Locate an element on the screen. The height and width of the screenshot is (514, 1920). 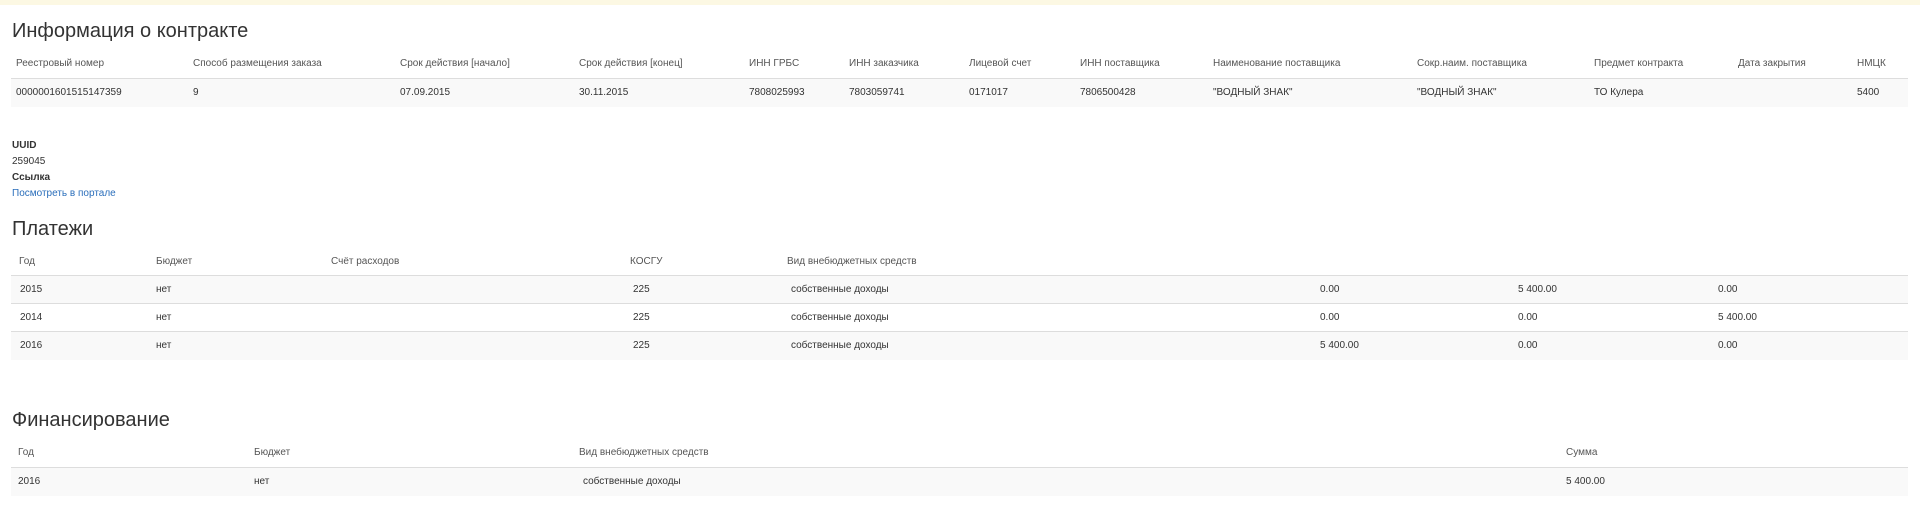
supplier-name: "ВОДНЫЙ ЗНАК" is located at coordinates (1253, 92).